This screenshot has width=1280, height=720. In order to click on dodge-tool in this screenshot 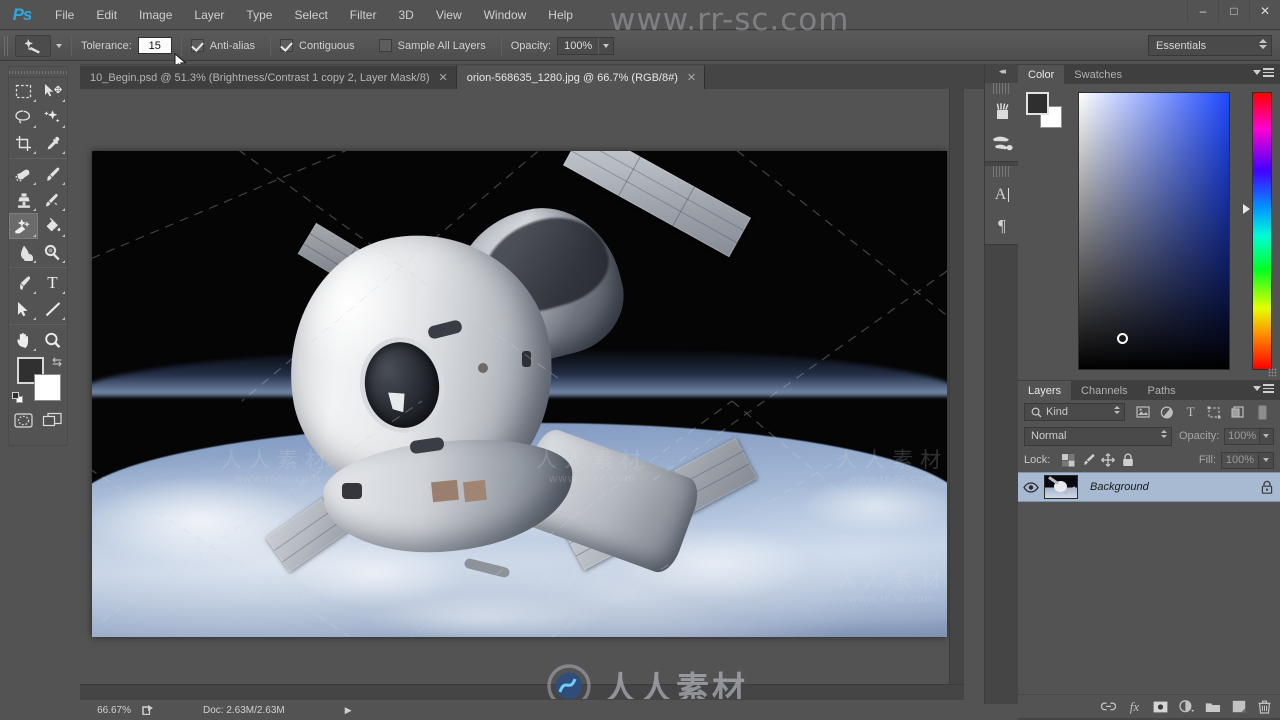, I will do `click(52, 252)`.